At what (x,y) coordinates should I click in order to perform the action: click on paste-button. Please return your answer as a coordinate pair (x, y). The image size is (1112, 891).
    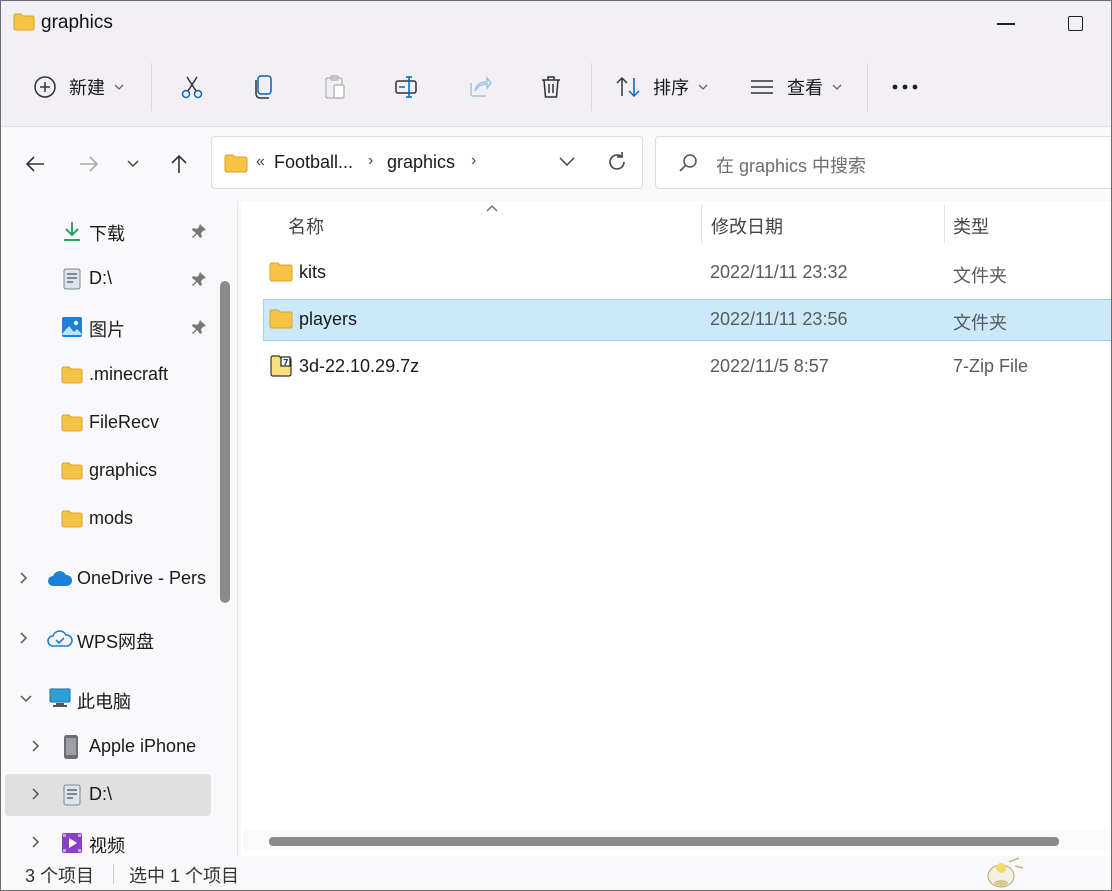
    Looking at the image, I should click on (335, 87).